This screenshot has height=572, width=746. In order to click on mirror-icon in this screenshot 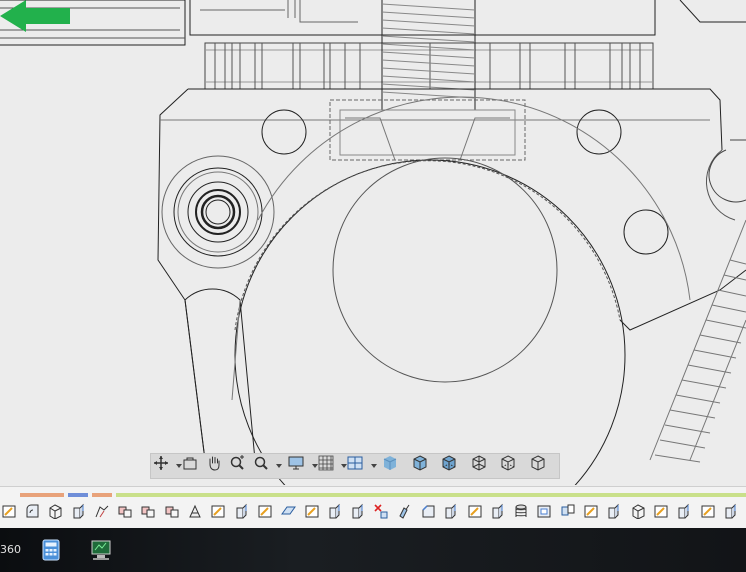, I will do `click(568, 510)`.